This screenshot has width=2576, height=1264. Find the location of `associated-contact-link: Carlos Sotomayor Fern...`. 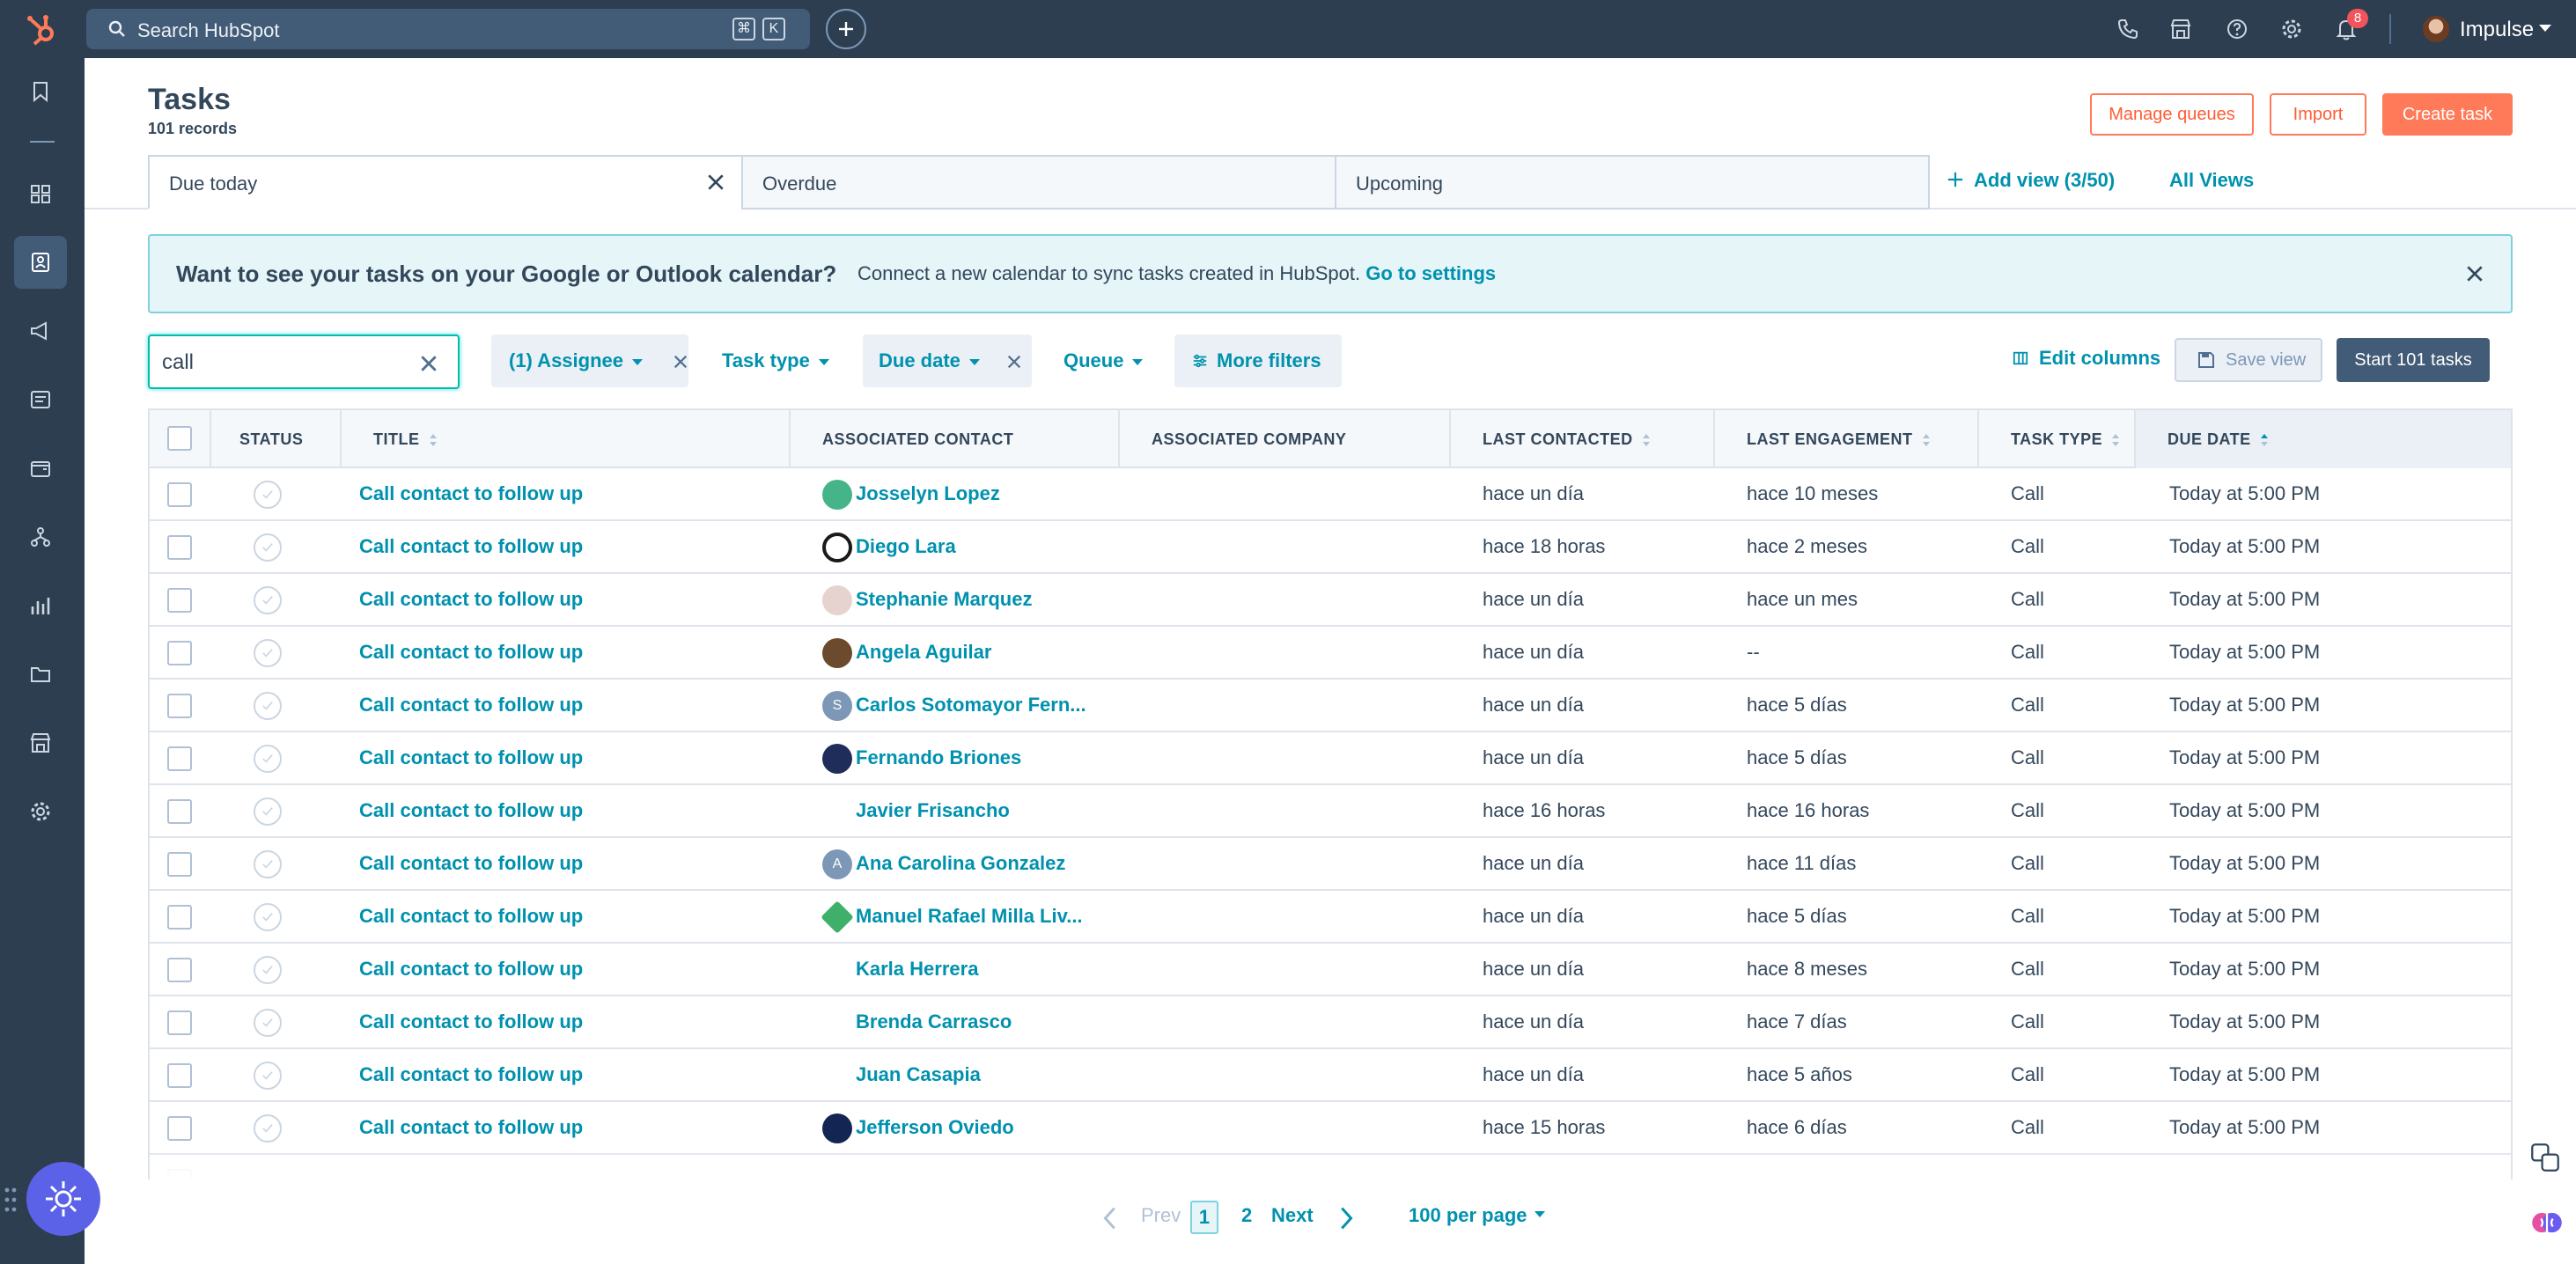

associated-contact-link: Carlos Sotomayor Fern... is located at coordinates (997, 705).